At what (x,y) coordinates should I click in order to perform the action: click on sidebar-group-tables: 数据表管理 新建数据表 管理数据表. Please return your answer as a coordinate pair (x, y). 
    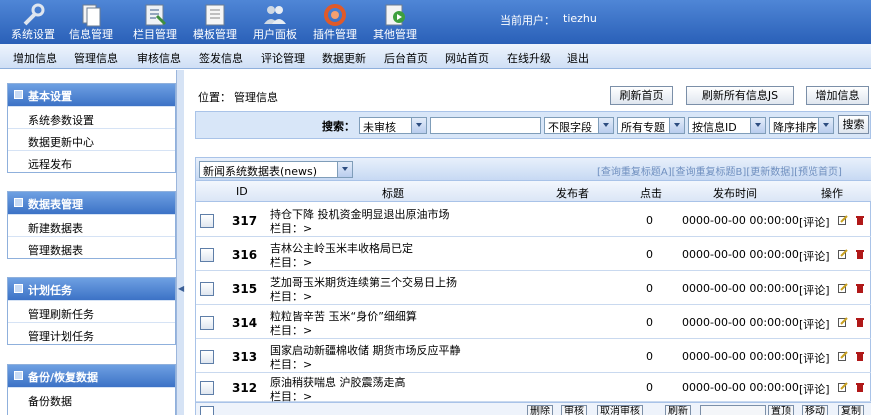
    Looking at the image, I should click on (91, 225).